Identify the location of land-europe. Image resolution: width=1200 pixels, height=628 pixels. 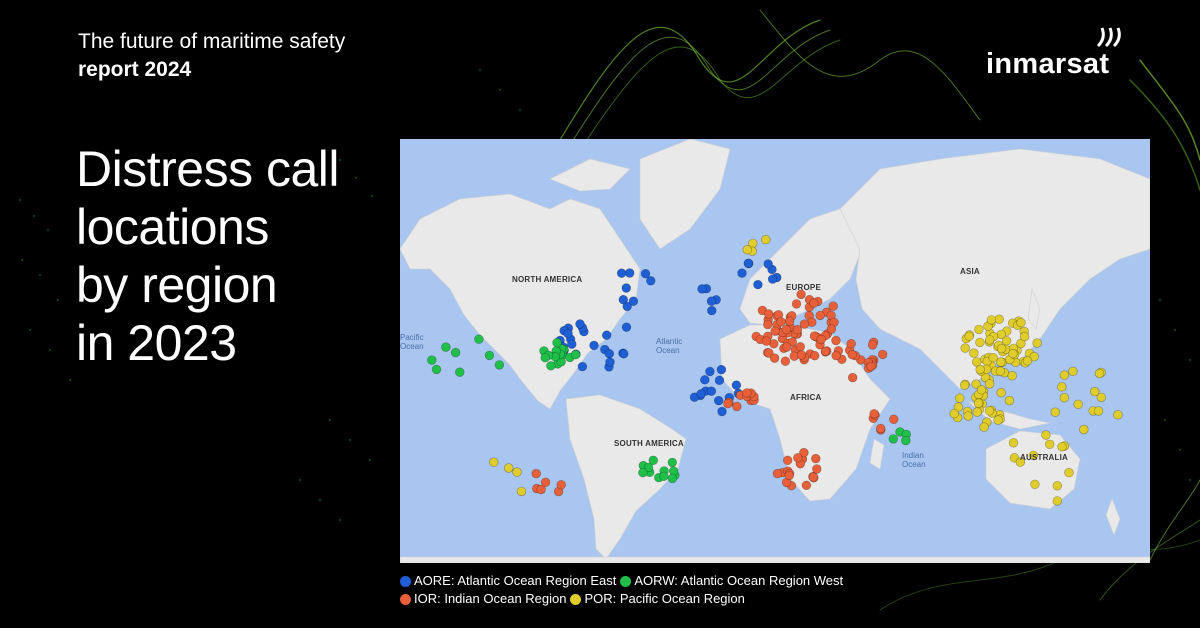
(801, 267).